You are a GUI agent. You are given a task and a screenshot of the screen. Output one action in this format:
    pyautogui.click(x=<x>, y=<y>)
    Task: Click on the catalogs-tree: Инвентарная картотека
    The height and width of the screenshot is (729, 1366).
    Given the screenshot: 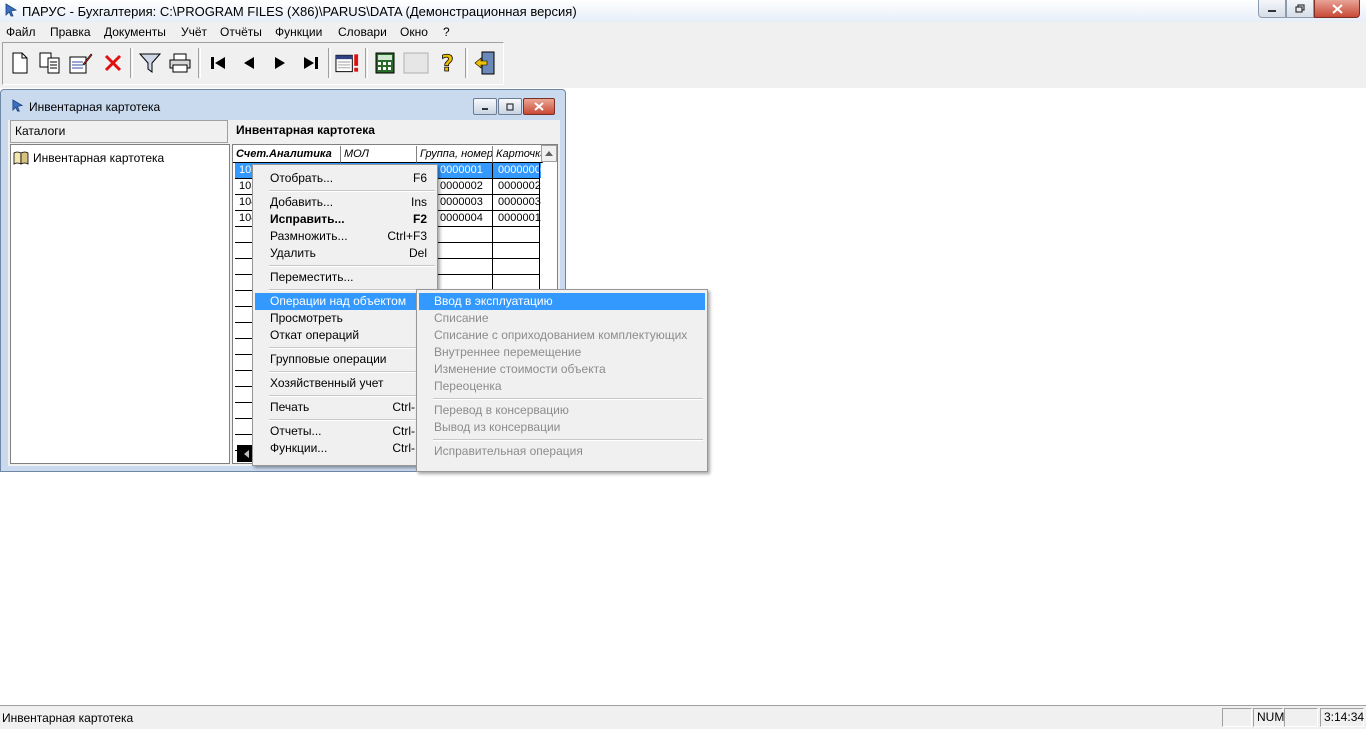 What is the action you would take?
    pyautogui.click(x=120, y=304)
    